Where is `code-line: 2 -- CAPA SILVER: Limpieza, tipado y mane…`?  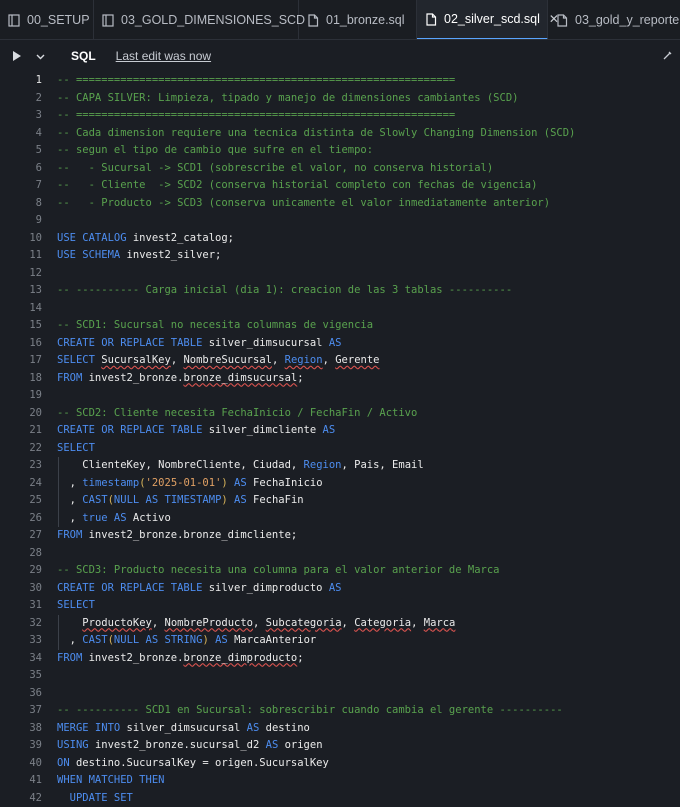 code-line: 2 -- CAPA SILVER: Limpieza, tipado y mane… is located at coordinates (340, 99).